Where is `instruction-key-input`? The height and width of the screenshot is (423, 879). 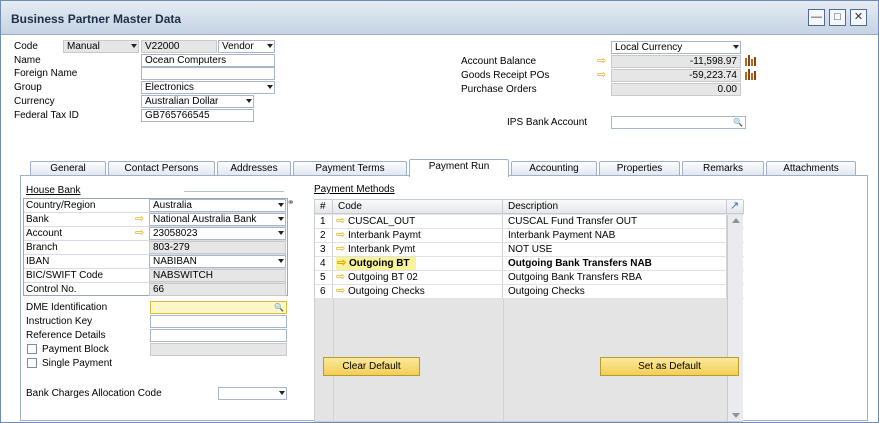
instruction-key-input is located at coordinates (218, 321).